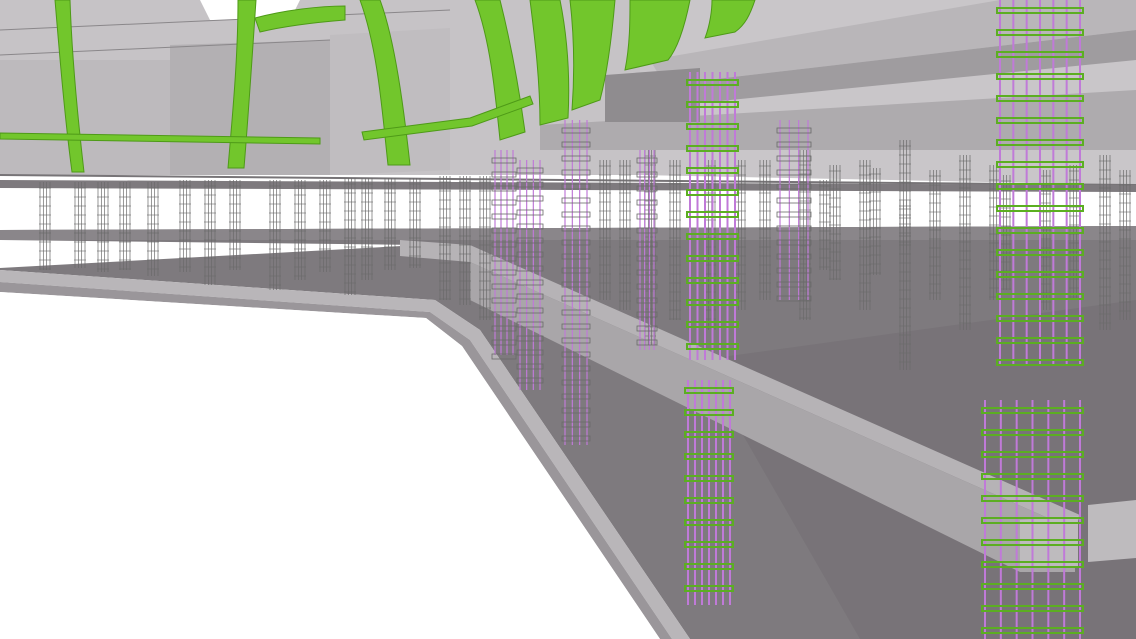 The width and height of the screenshot is (1136, 639). What do you see at coordinates (85, 117) in the screenshot?
I see `upper-wall-left` at bounding box center [85, 117].